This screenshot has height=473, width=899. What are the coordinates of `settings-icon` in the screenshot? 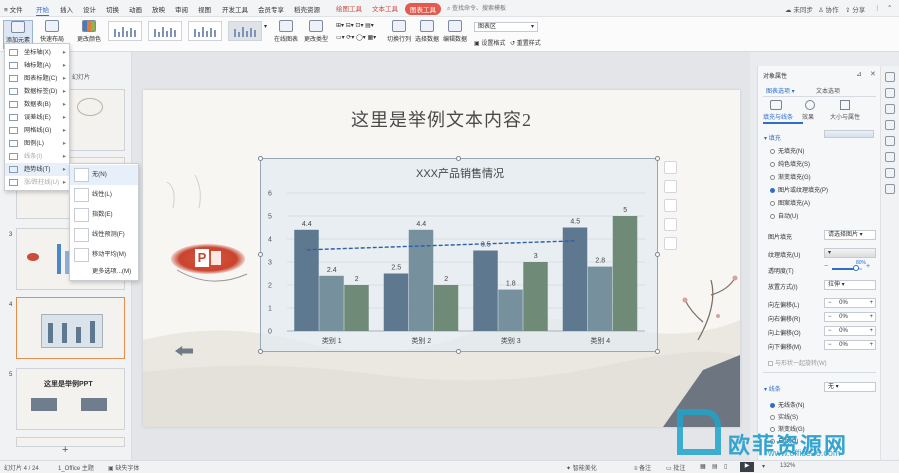 It's located at (890, 173).